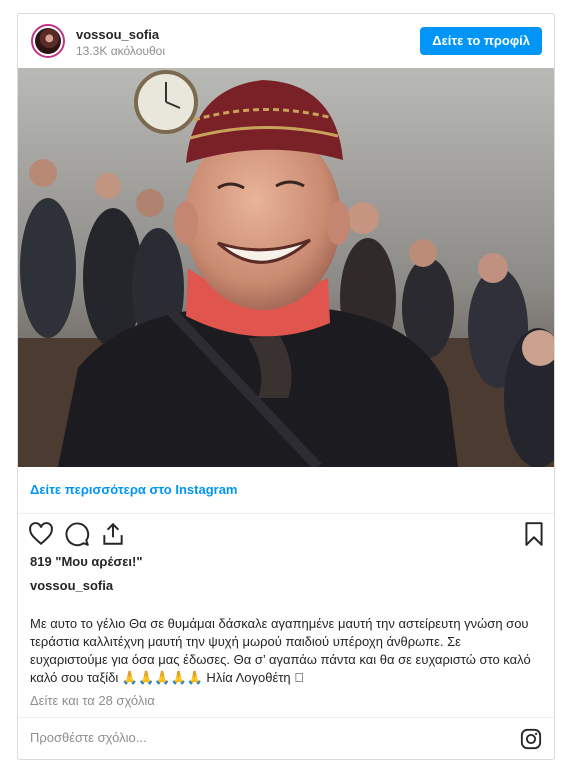 The image size is (587, 776). Describe the element at coordinates (481, 41) in the screenshot. I see `view-profile-button: Δείτε το προφίλ` at that location.